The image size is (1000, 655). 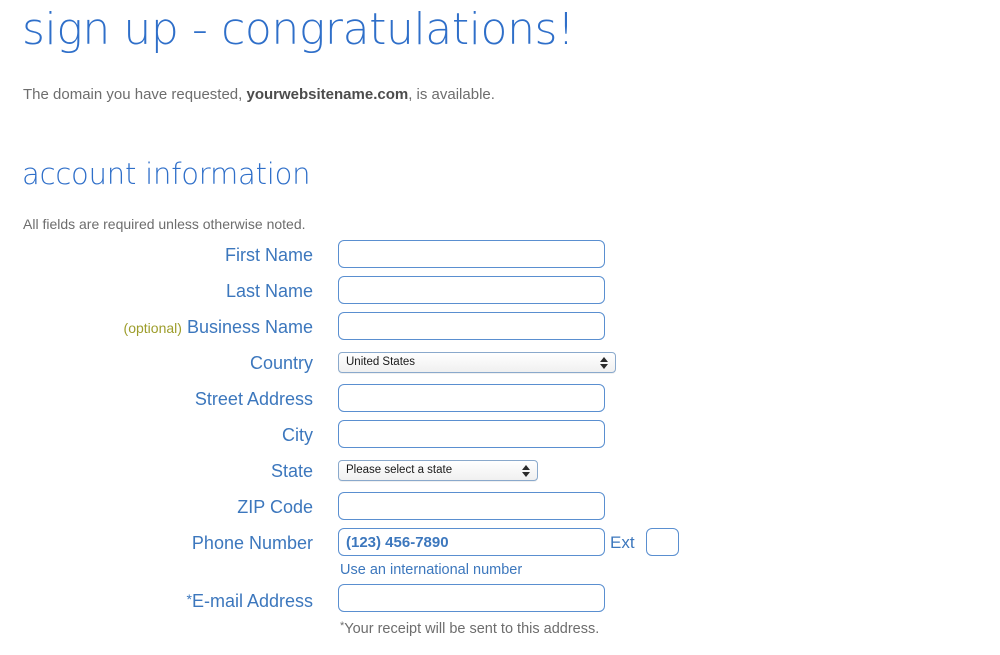 I want to click on business-name-input, so click(x=471, y=326).